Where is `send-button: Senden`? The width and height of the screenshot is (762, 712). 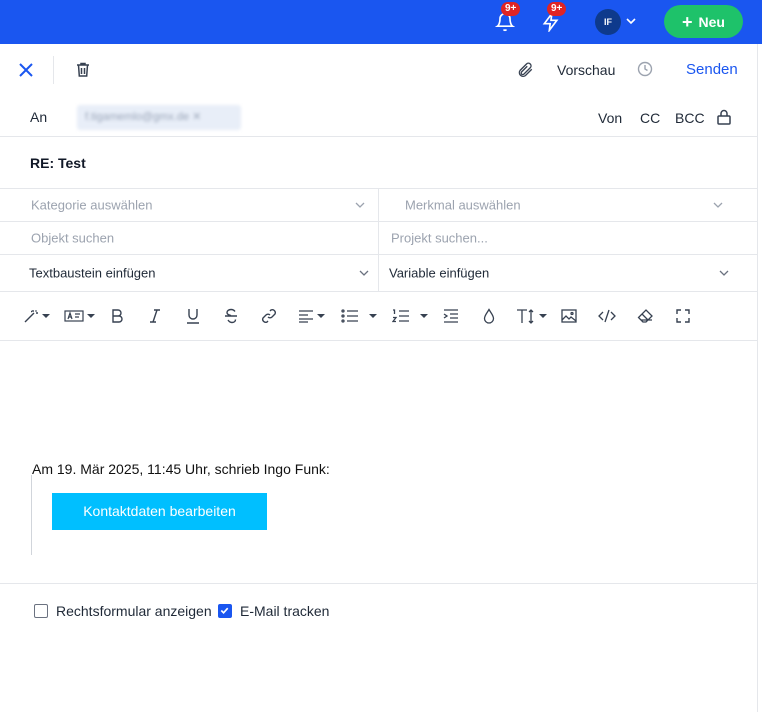
send-button: Senden is located at coordinates (712, 69).